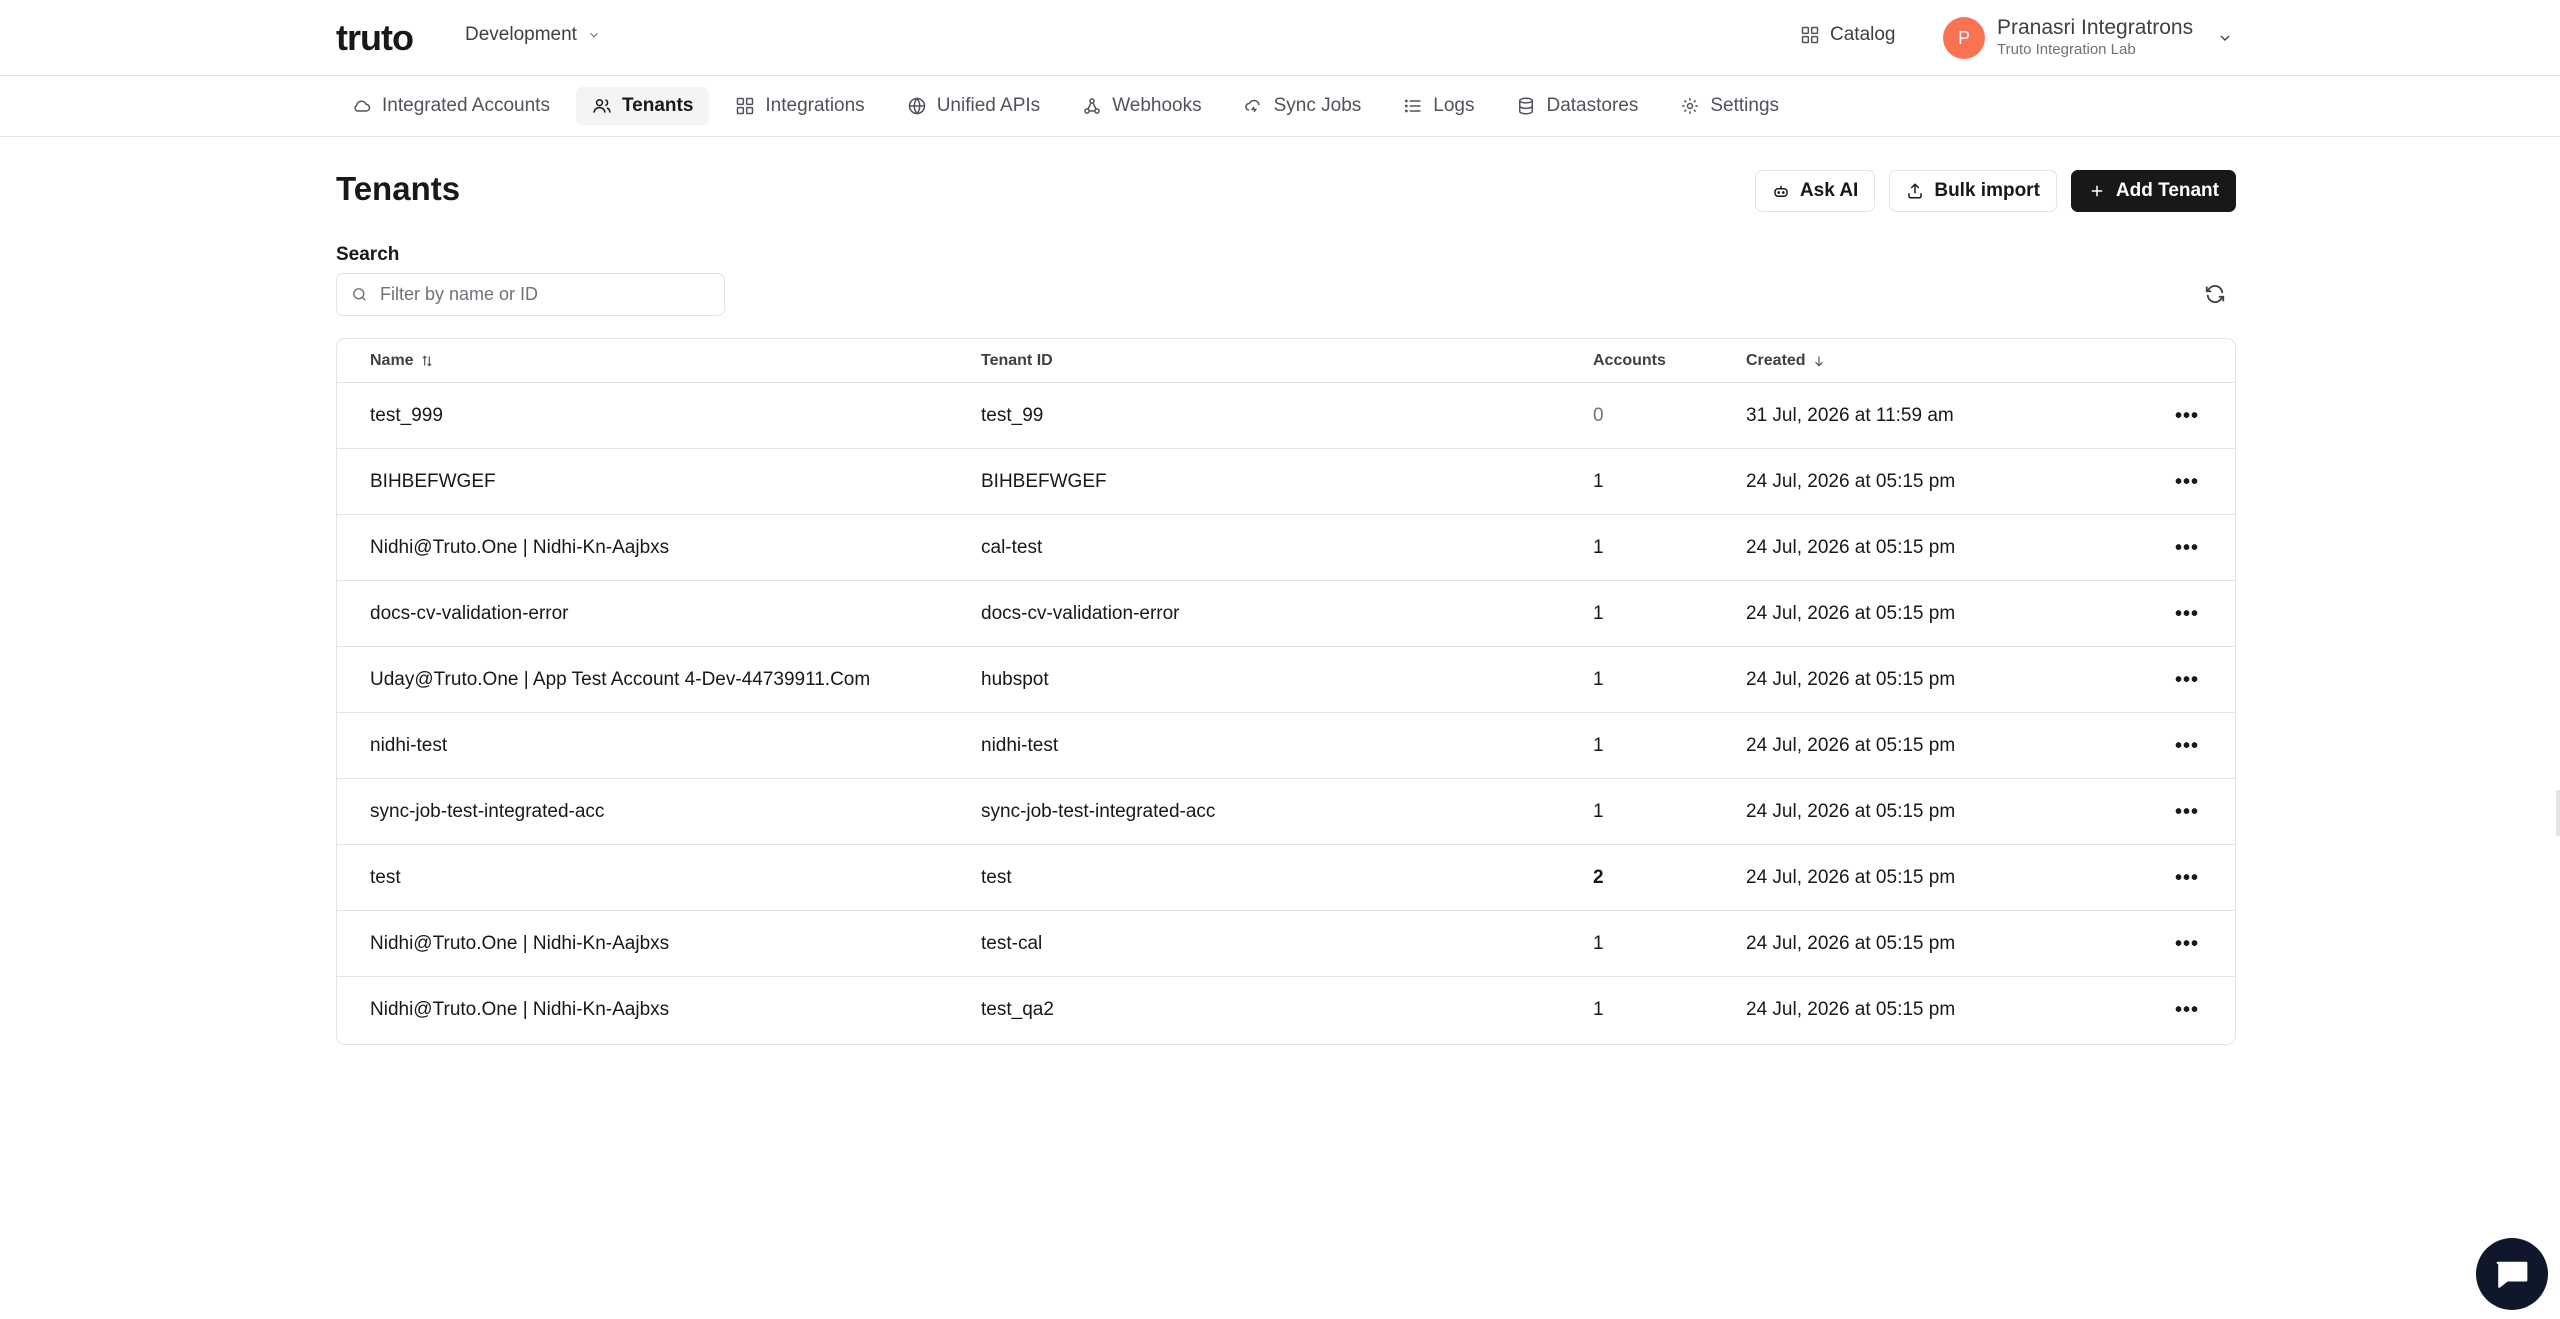 This screenshot has height=1319, width=2560. I want to click on user-org: Truto Integration Lab, so click(2066, 49).